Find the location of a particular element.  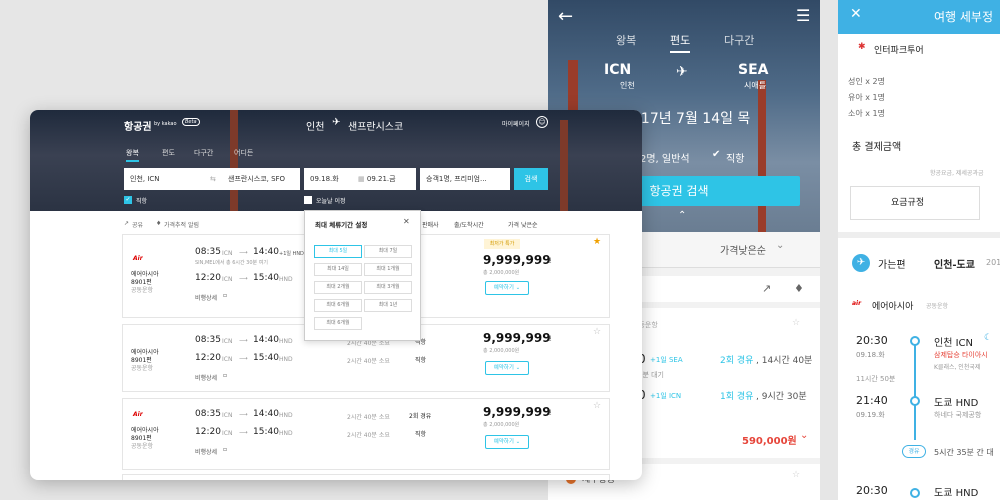

dep-time: 08:35 is located at coordinates (208, 414).